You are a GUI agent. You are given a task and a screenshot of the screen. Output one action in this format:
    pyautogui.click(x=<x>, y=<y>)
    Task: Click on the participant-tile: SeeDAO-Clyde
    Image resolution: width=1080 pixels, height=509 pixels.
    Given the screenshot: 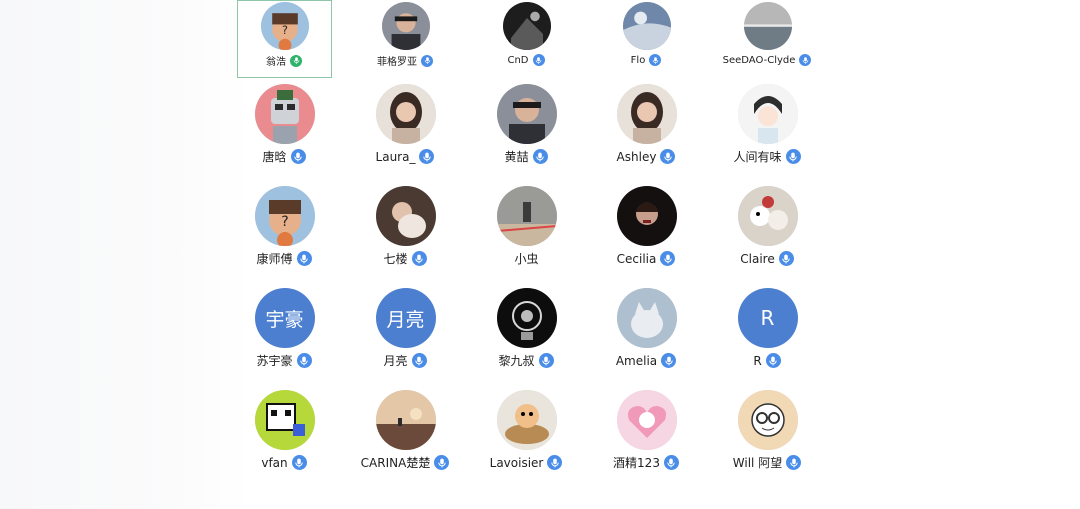 What is the action you would take?
    pyautogui.click(x=767, y=39)
    